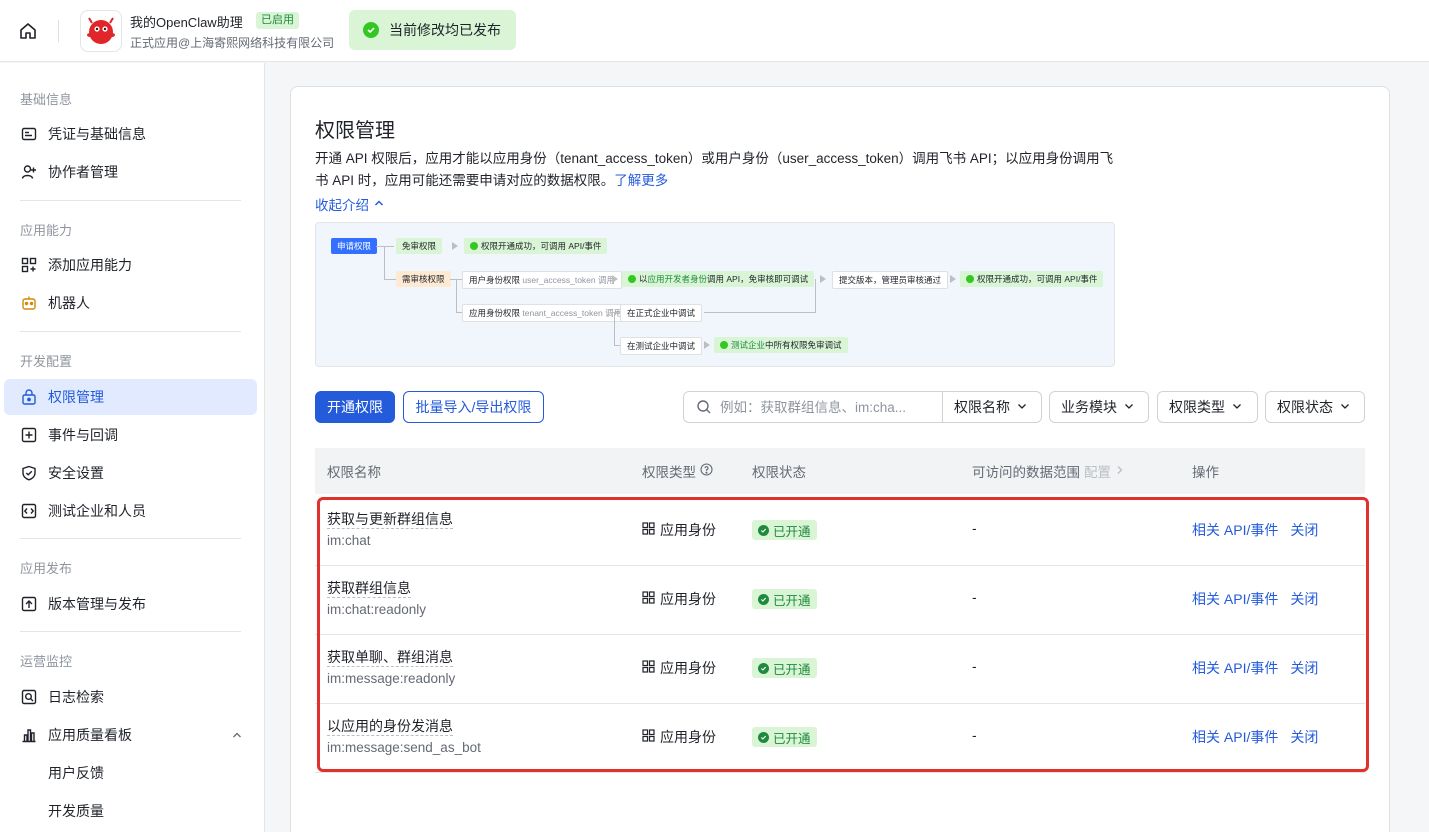  Describe the element at coordinates (29, 265) in the screenshot. I see `grid-plus-icon` at that location.